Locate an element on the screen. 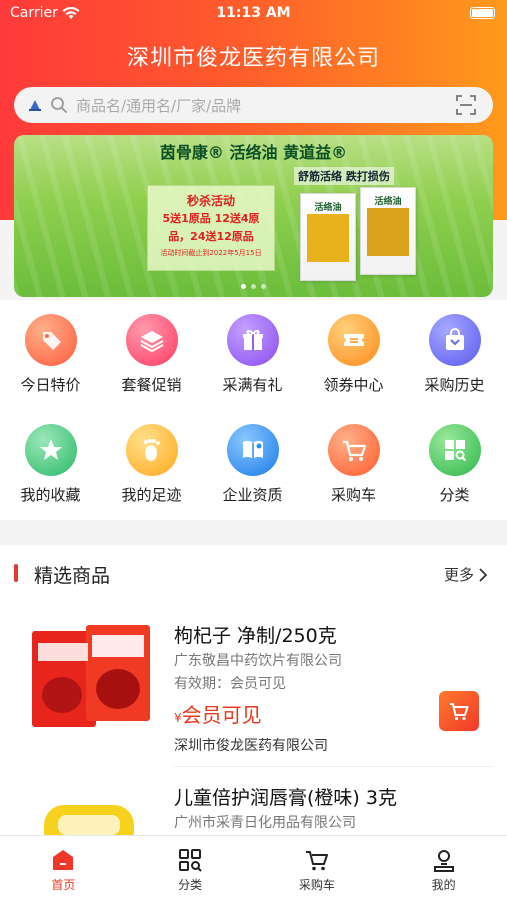 The width and height of the screenshot is (507, 900). more-link: 更多 is located at coordinates (465, 574).